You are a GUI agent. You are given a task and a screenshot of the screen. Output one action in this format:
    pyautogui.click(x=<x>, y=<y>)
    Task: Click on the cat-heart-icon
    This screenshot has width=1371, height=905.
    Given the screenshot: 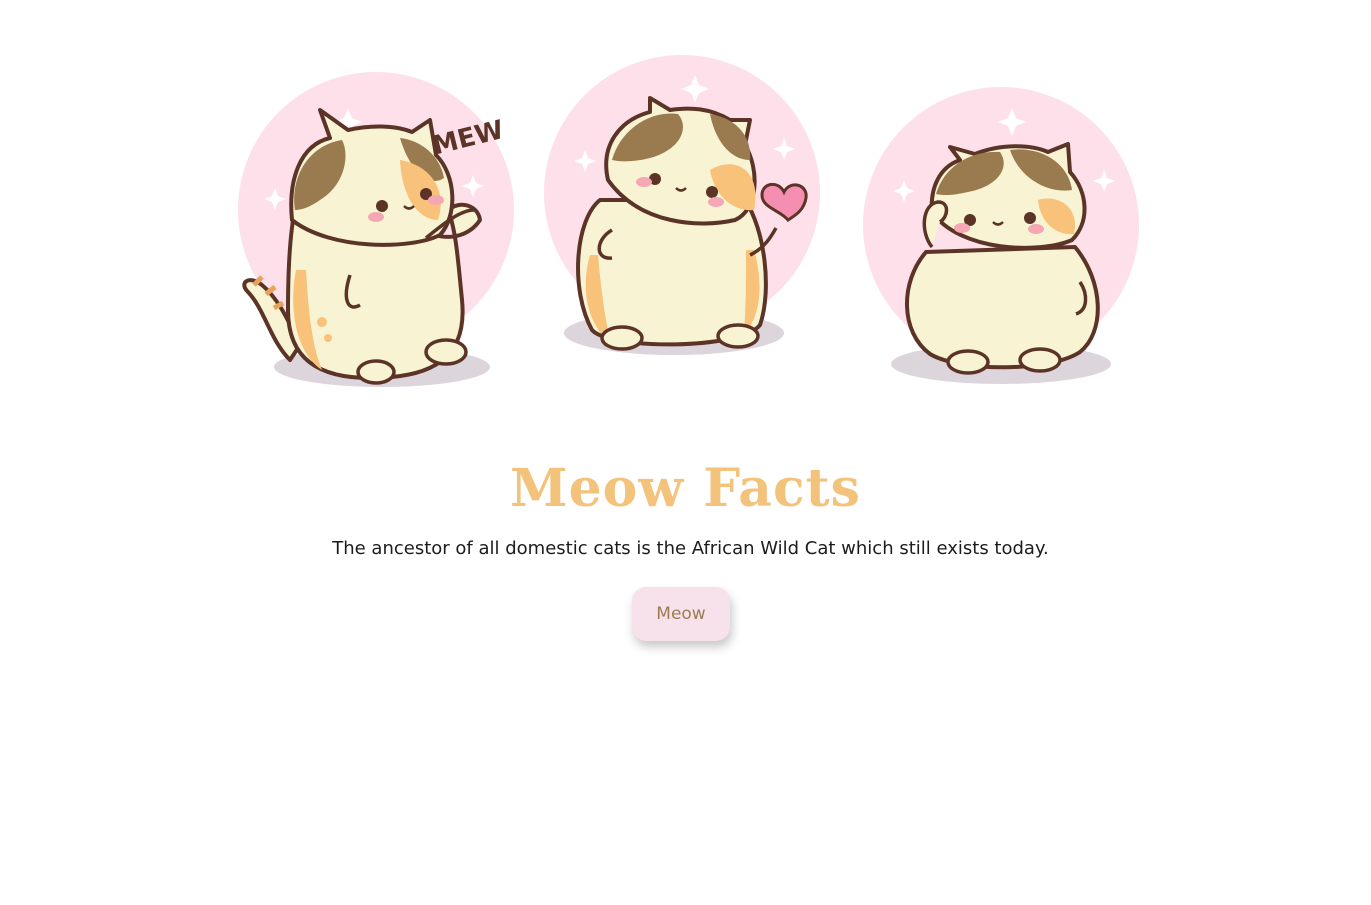 What is the action you would take?
    pyautogui.click(x=682, y=205)
    